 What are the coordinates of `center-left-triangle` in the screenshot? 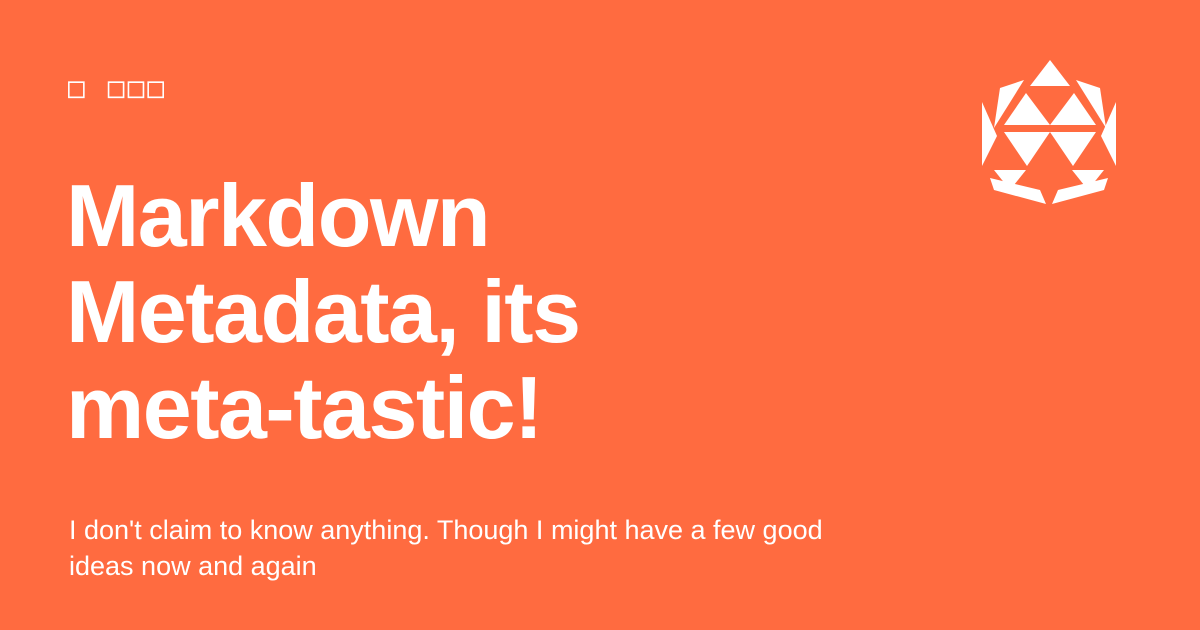 It's located at (1027, 149).